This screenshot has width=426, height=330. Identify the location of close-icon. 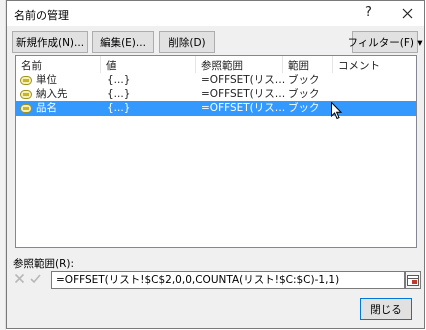
(407, 13).